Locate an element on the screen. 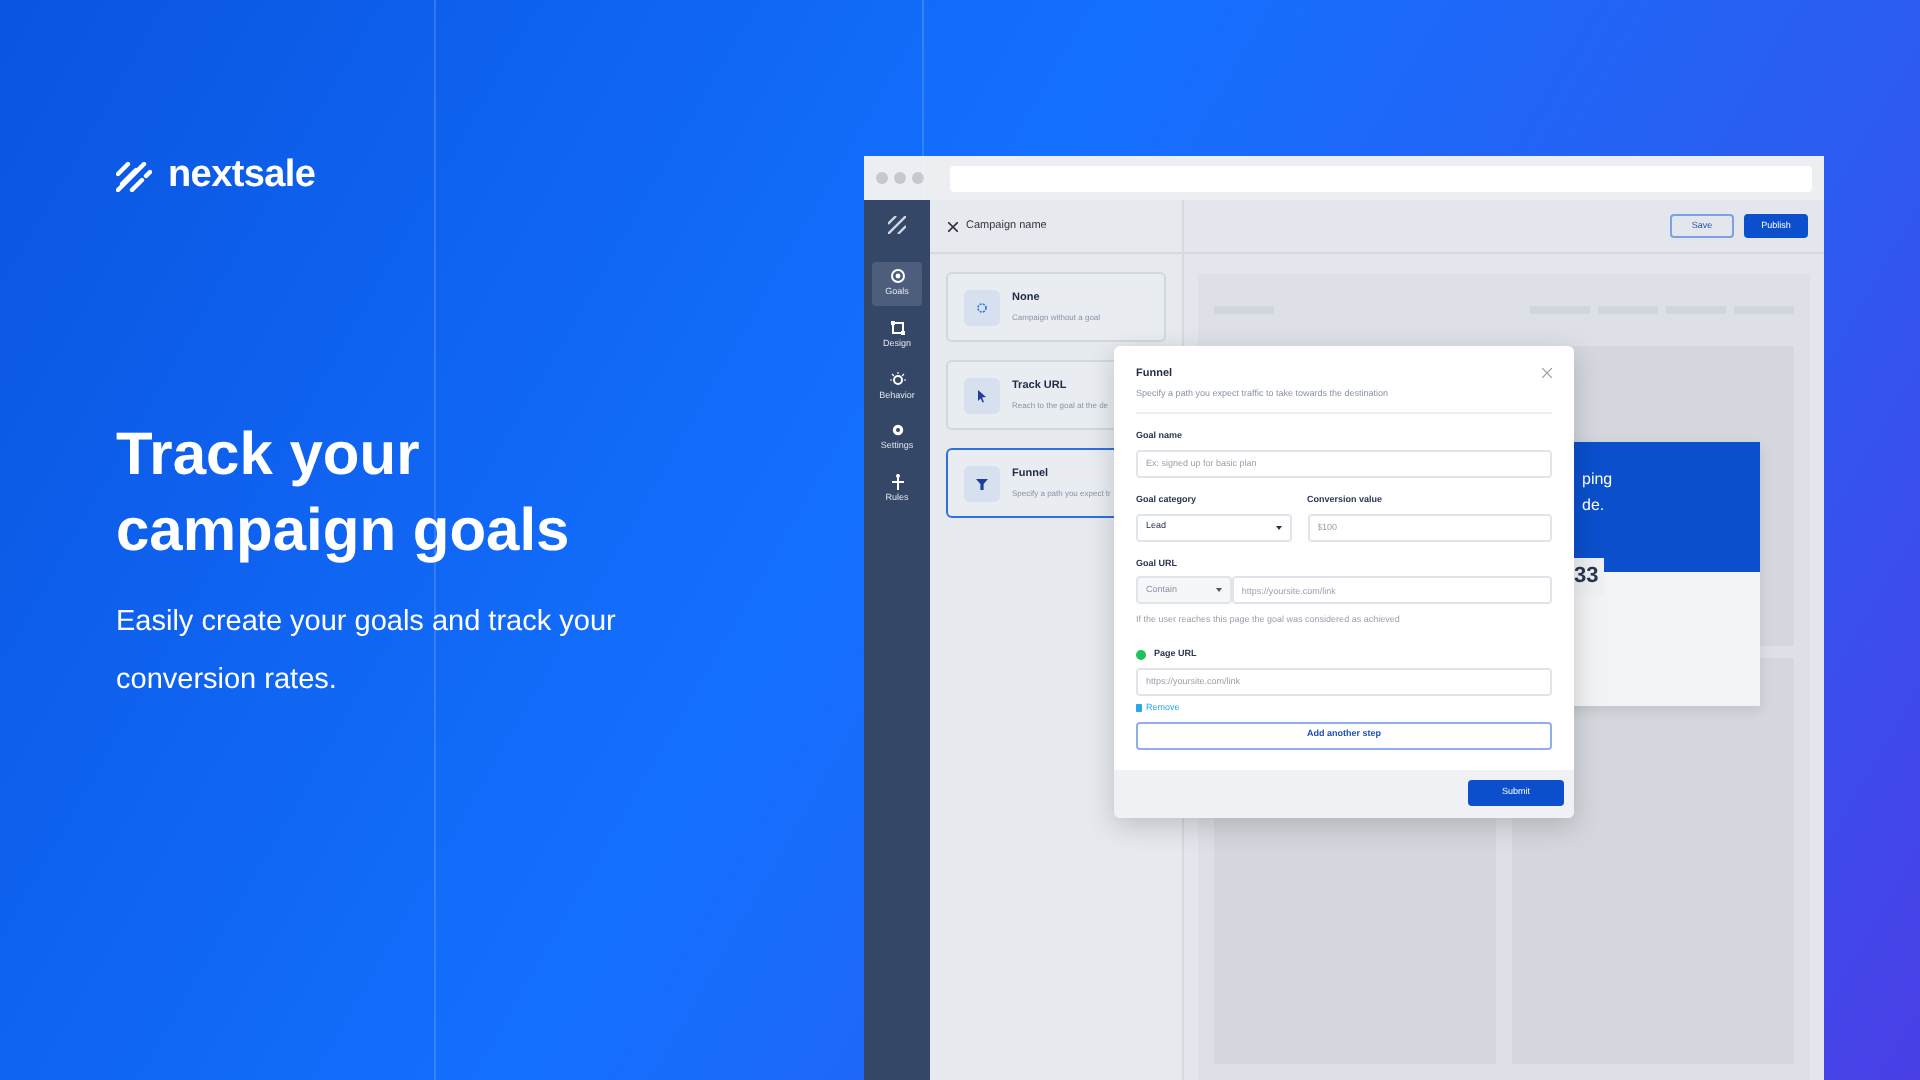  gear-icon is located at coordinates (982, 307).